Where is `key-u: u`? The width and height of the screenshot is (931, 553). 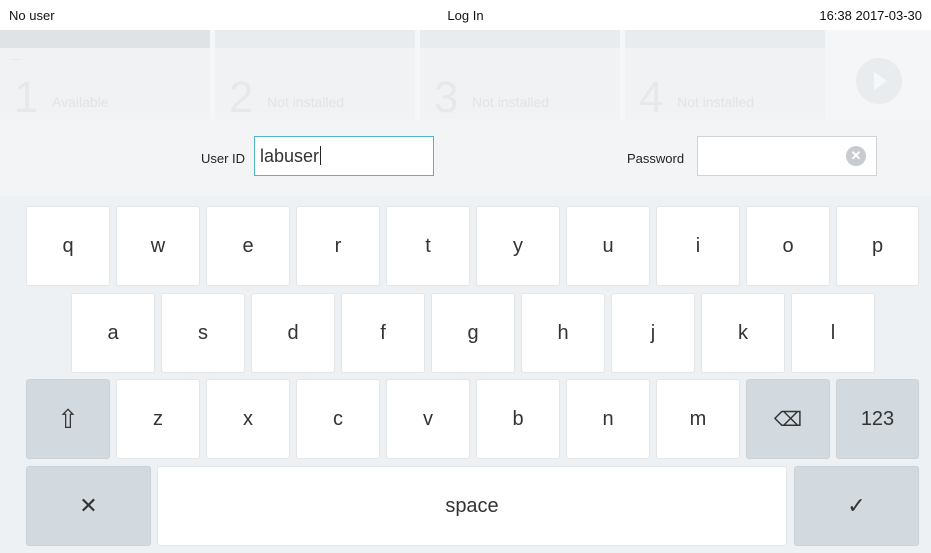 key-u: u is located at coordinates (608, 246).